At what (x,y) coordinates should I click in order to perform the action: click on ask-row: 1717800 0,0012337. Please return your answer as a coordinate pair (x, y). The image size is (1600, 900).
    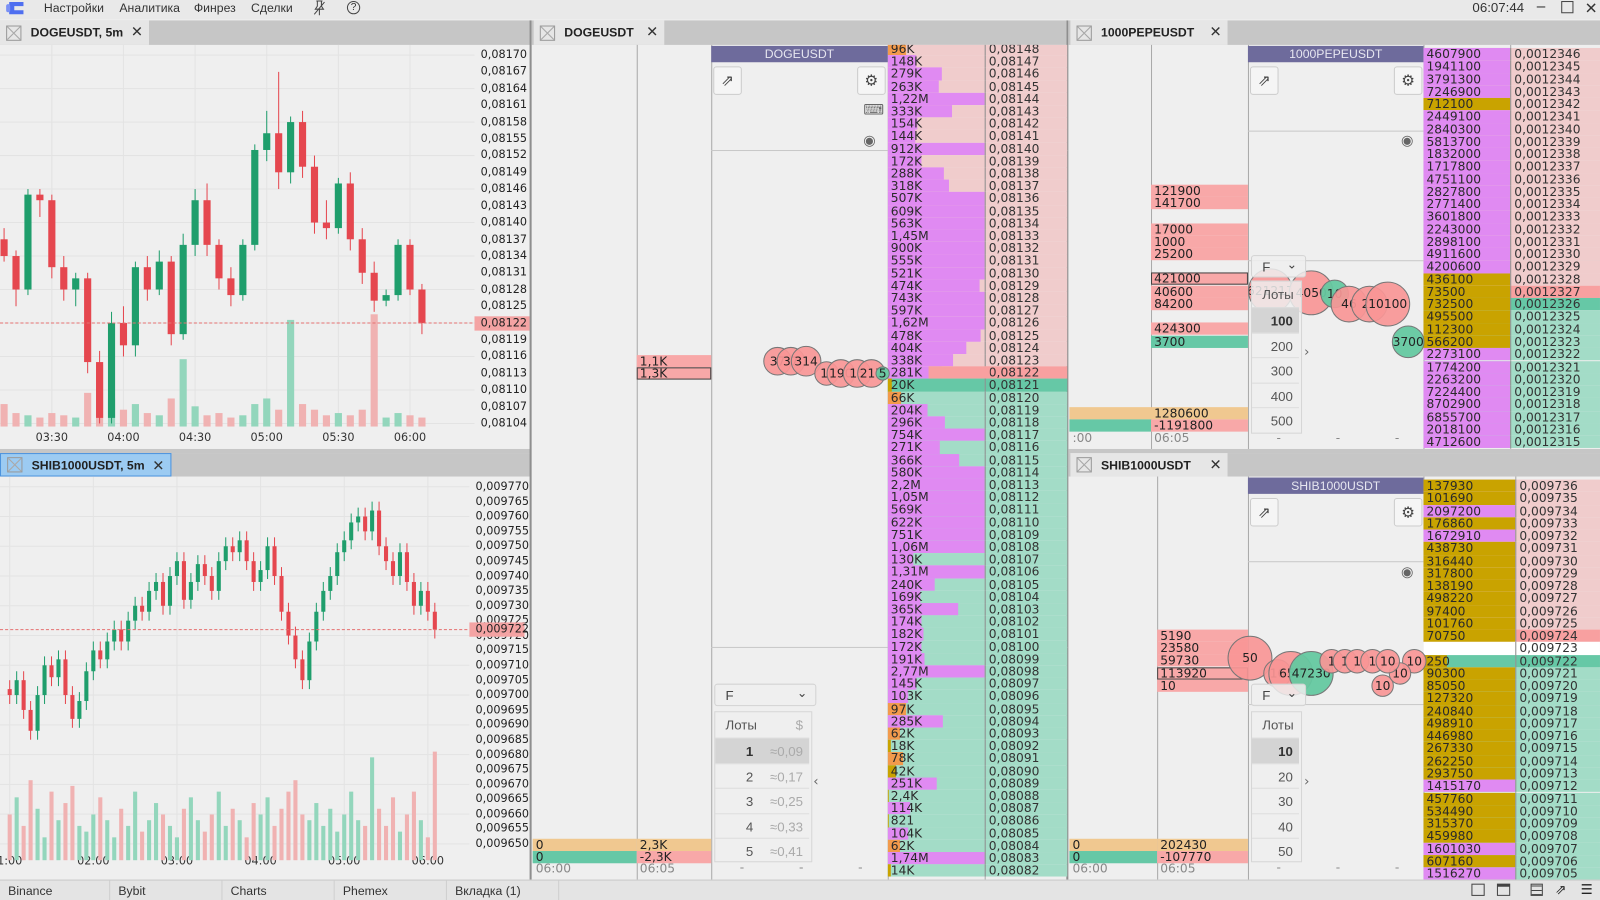
    Looking at the image, I should click on (1511, 167).